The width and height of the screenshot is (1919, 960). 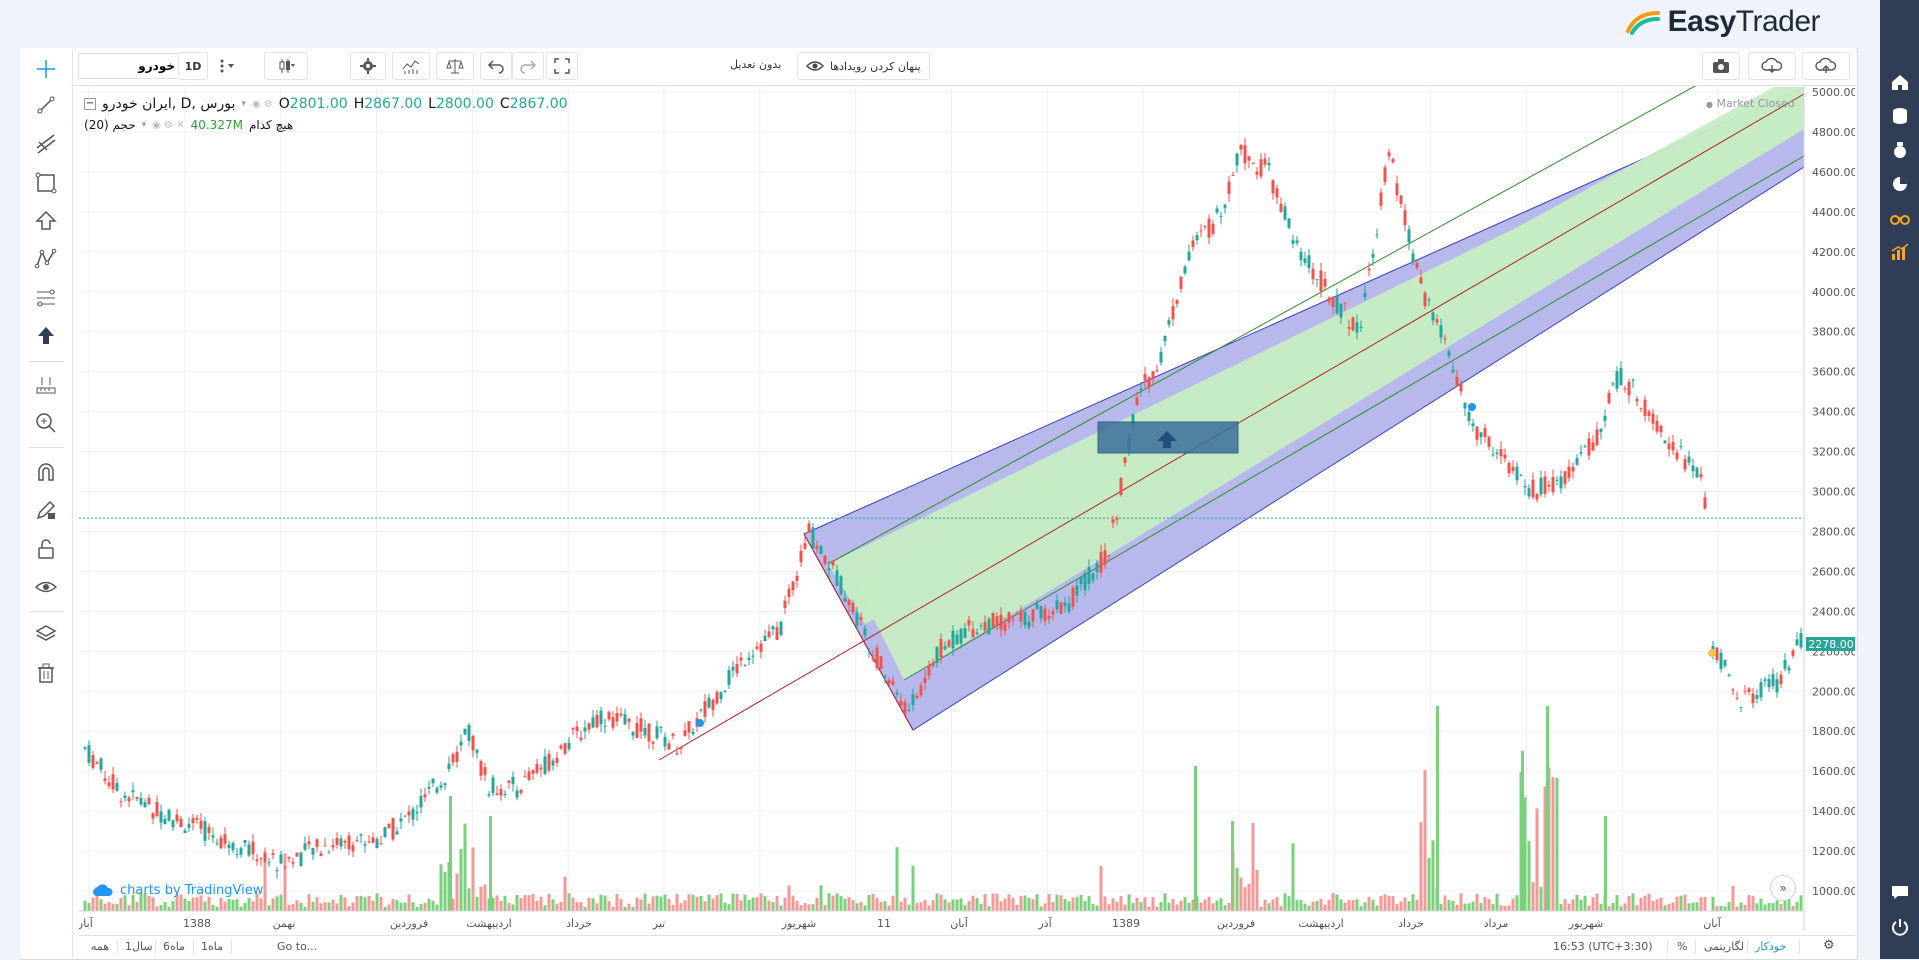 What do you see at coordinates (496, 66) in the screenshot?
I see `undo-button` at bounding box center [496, 66].